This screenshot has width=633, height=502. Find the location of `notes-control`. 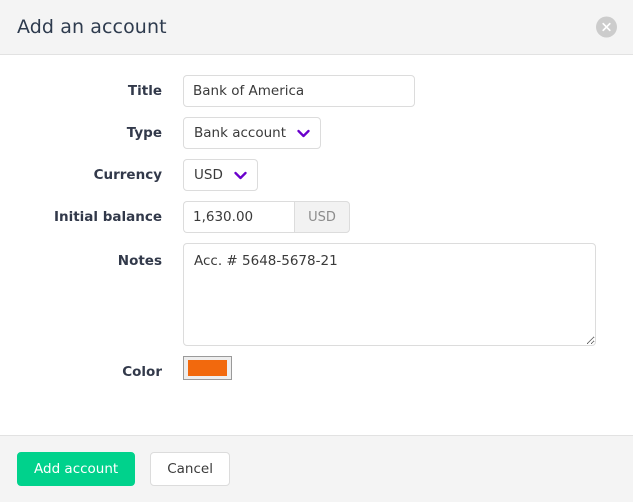

notes-control is located at coordinates (408, 294).